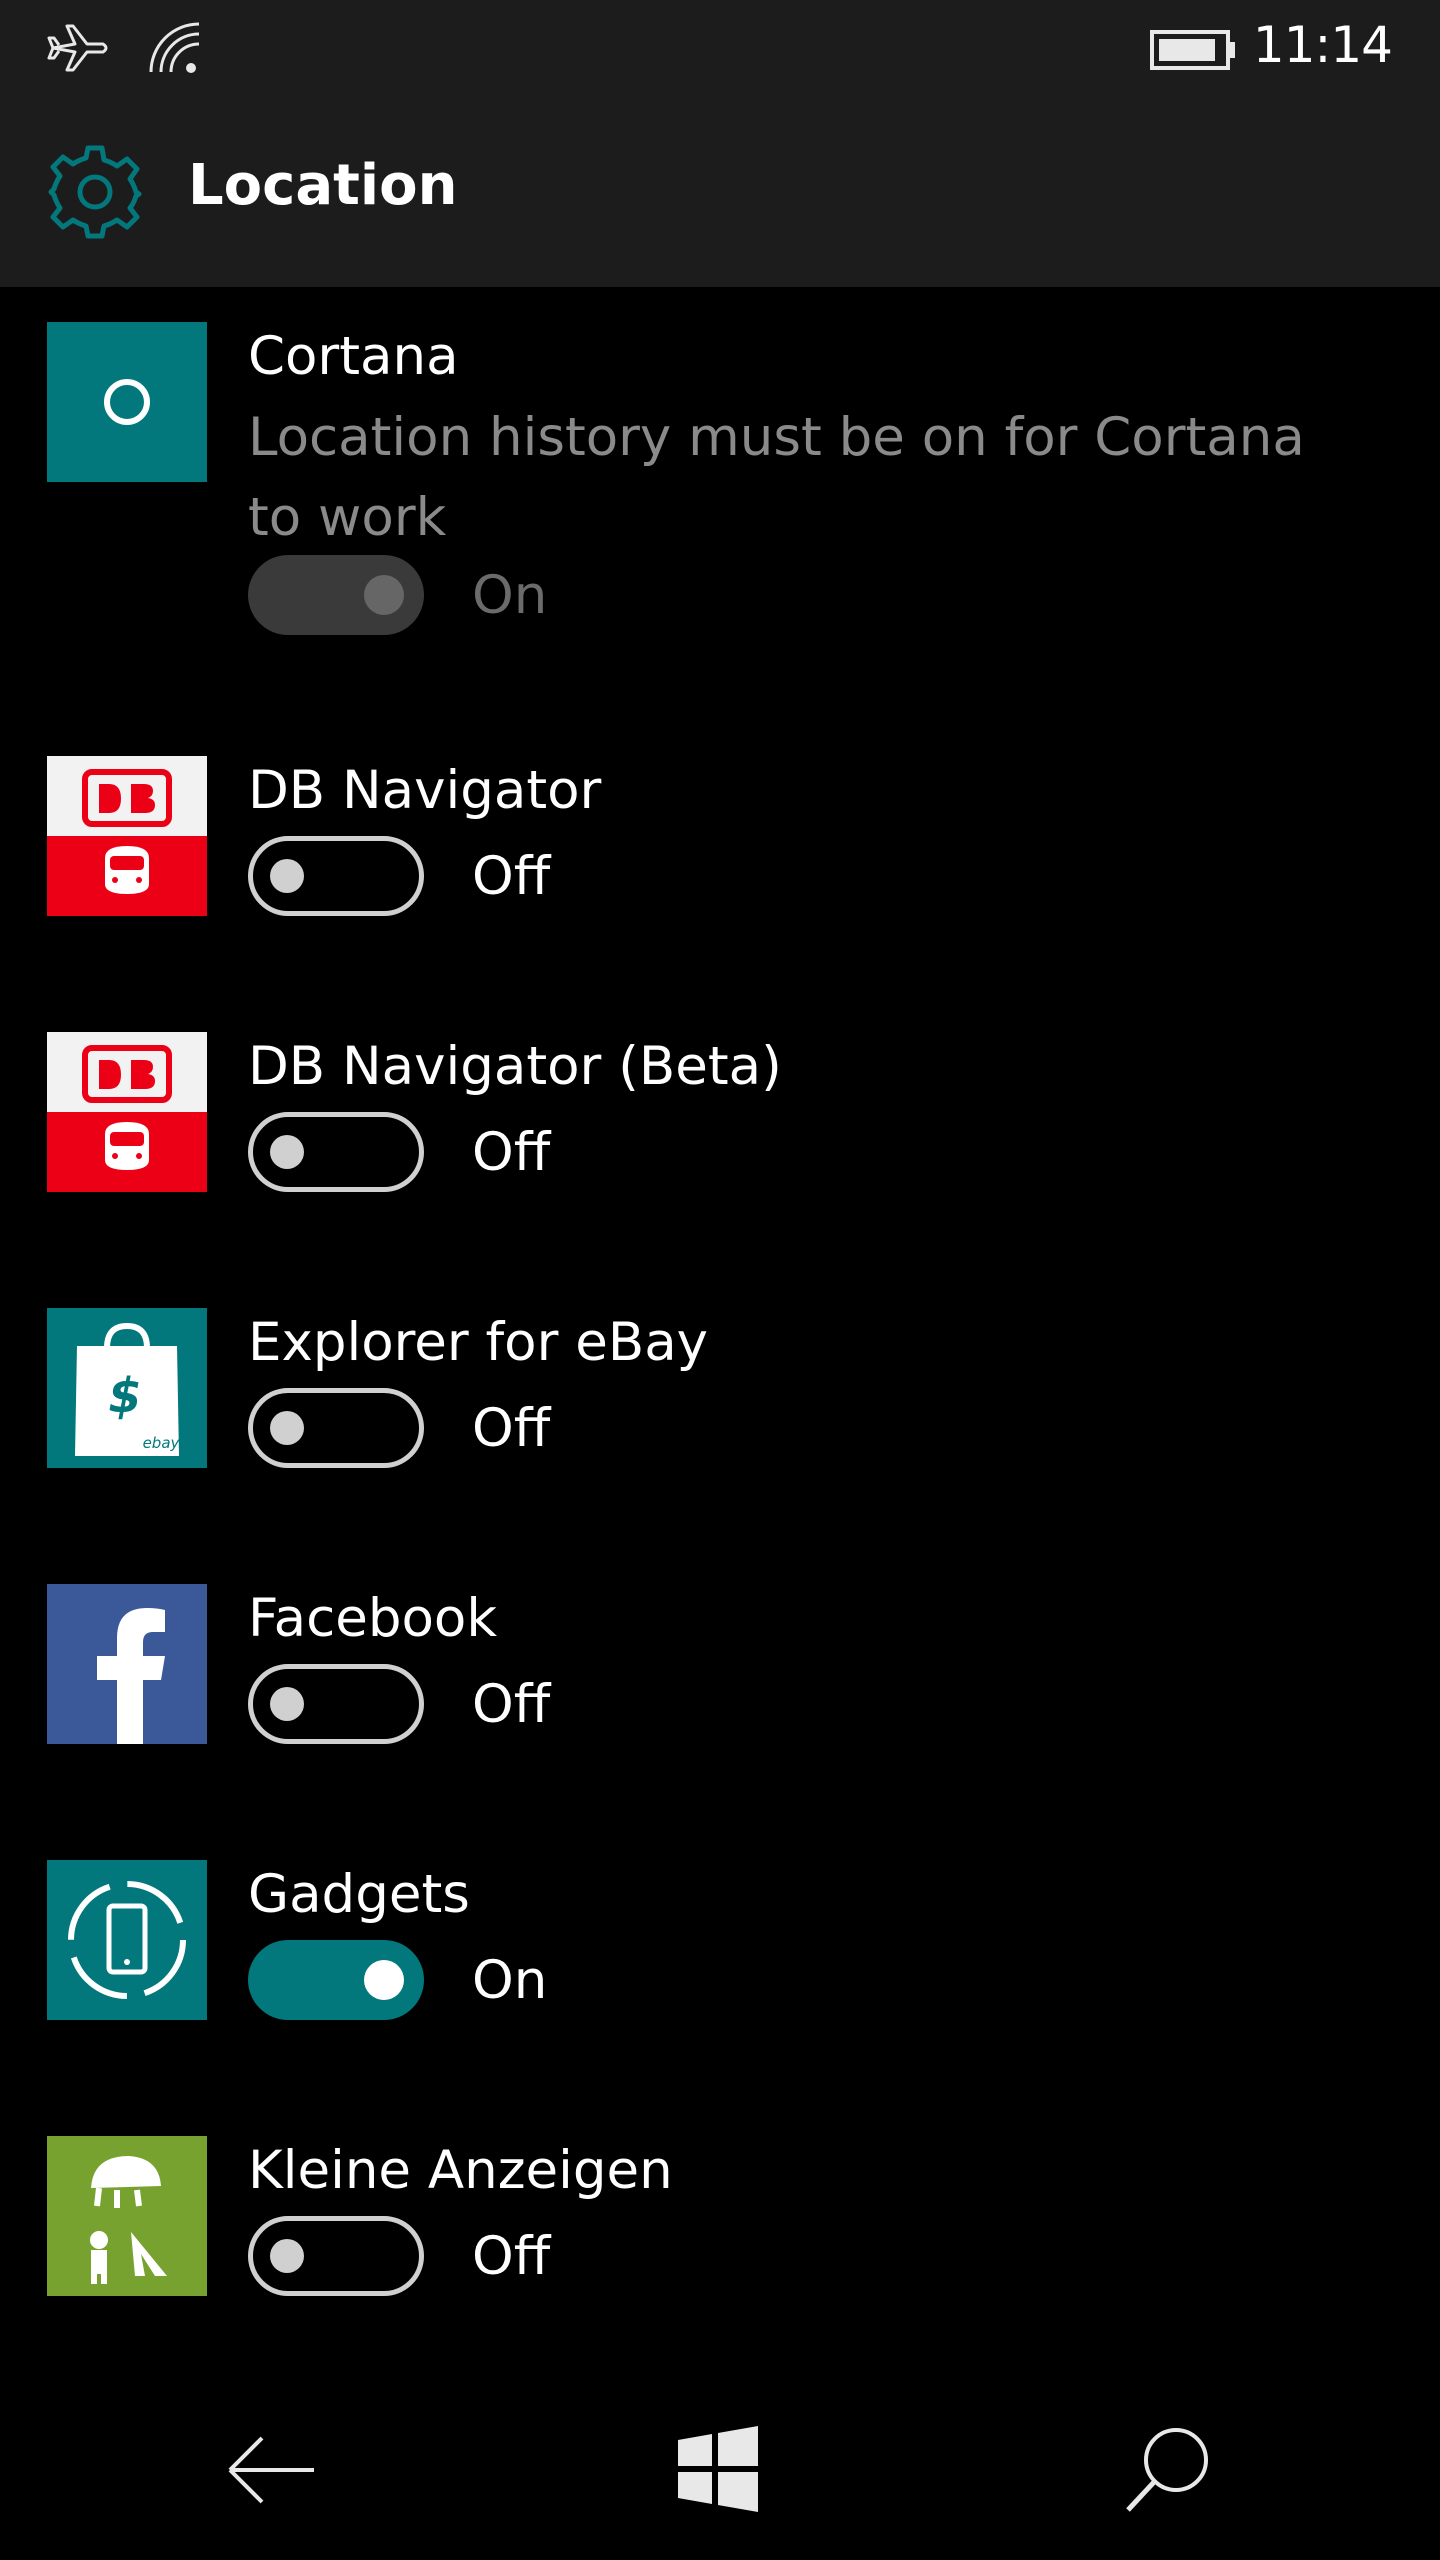 The width and height of the screenshot is (1440, 2560). What do you see at coordinates (336, 1704) in the screenshot?
I see `location-toggle-facebook` at bounding box center [336, 1704].